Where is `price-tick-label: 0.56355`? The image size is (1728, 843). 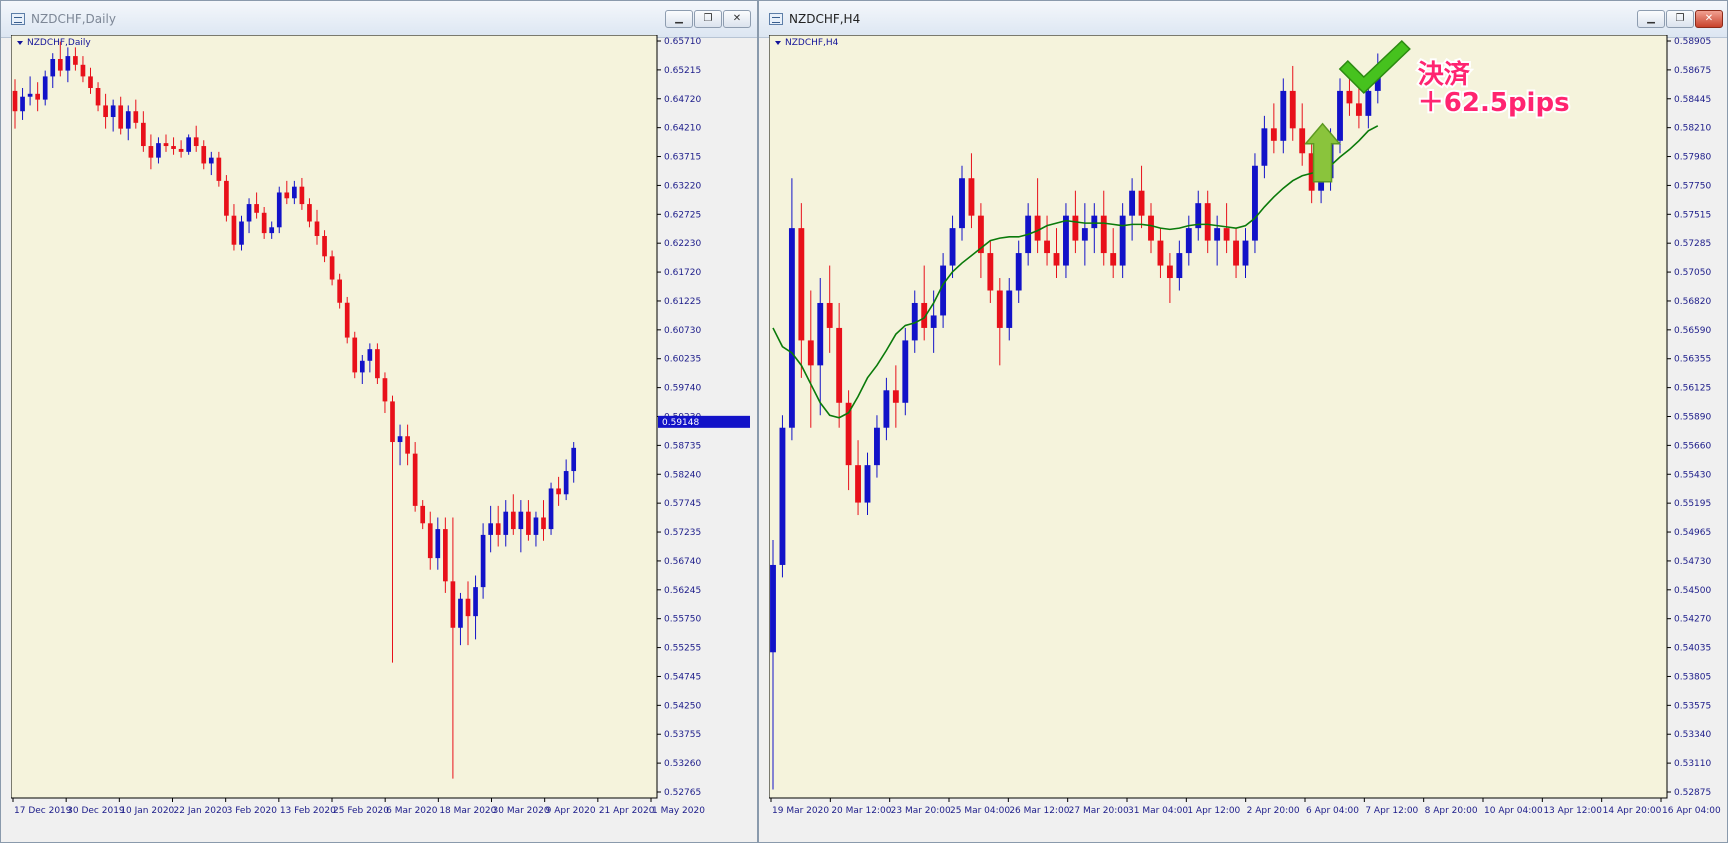 price-tick-label: 0.56355 is located at coordinates (1692, 360).